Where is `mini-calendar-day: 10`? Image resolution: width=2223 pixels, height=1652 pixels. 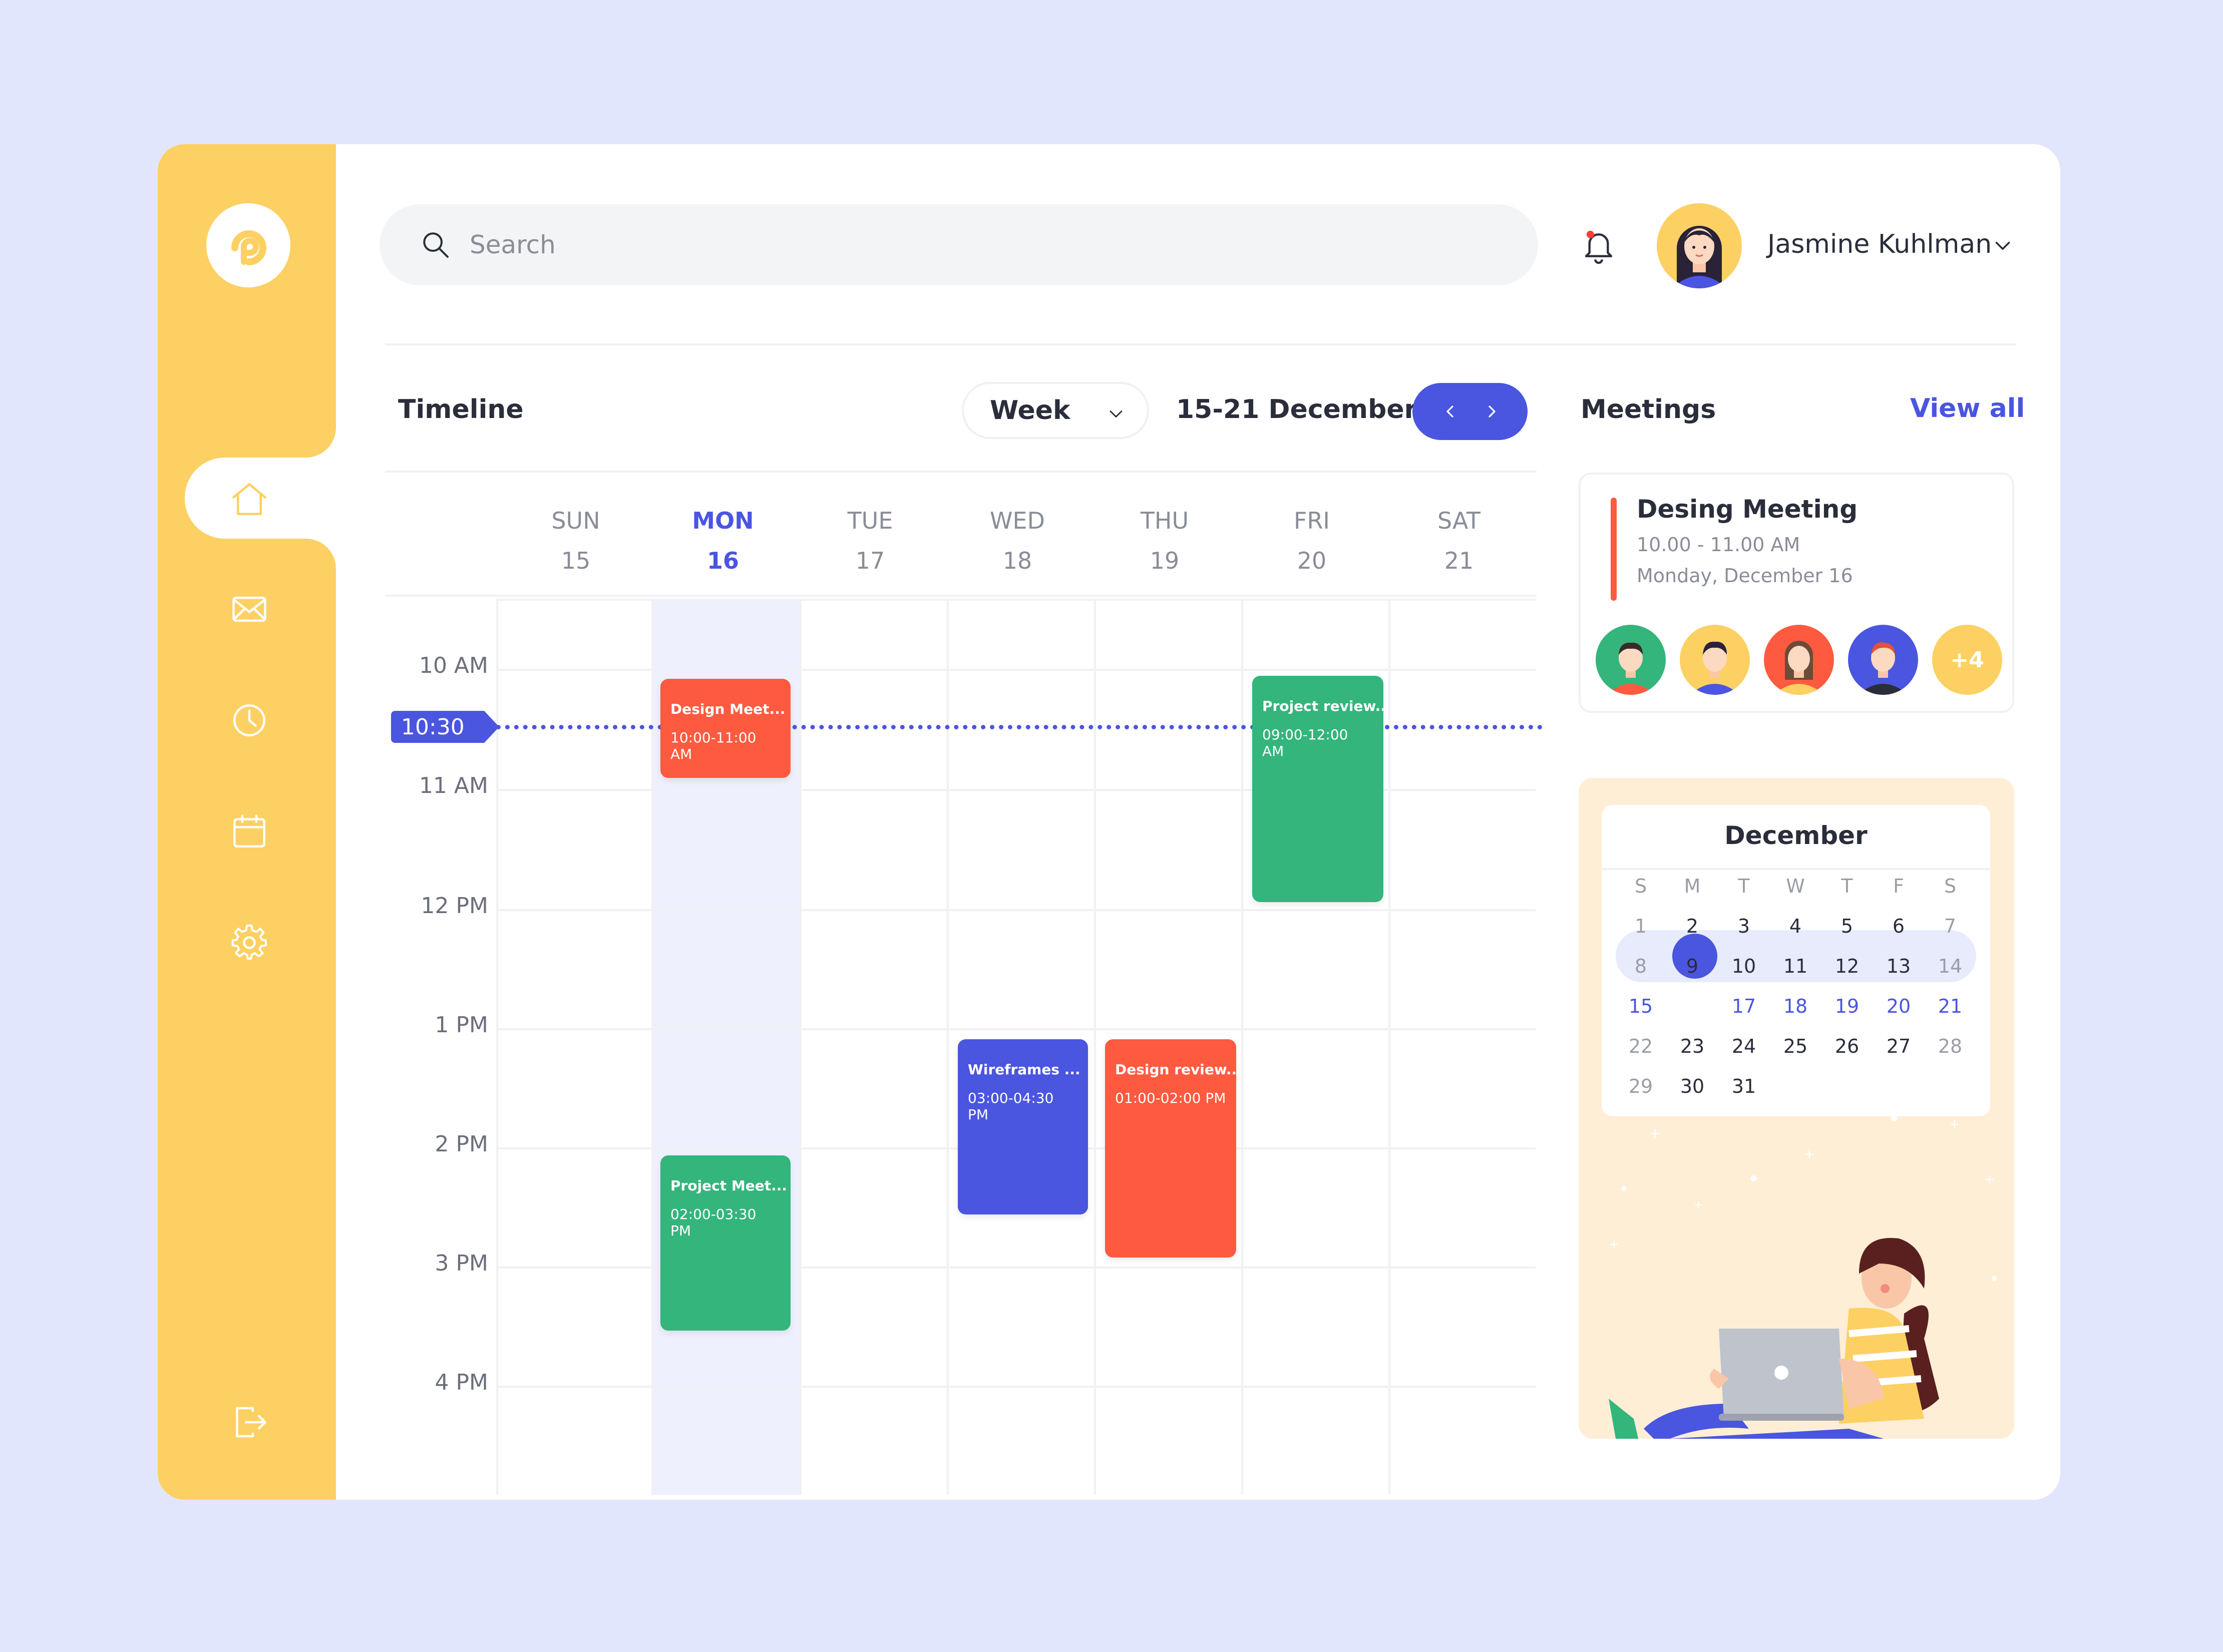
mini-calendar-day: 10 is located at coordinates (1744, 966).